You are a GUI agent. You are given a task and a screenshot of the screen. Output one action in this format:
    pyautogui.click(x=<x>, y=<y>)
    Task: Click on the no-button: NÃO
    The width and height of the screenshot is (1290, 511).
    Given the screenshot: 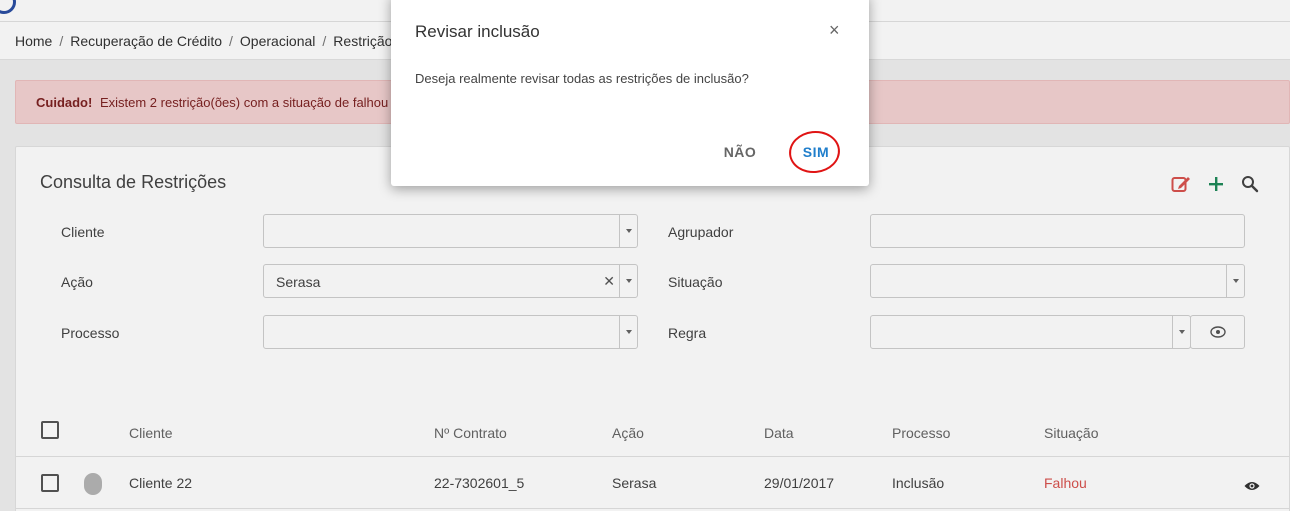 What is the action you would take?
    pyautogui.click(x=740, y=152)
    